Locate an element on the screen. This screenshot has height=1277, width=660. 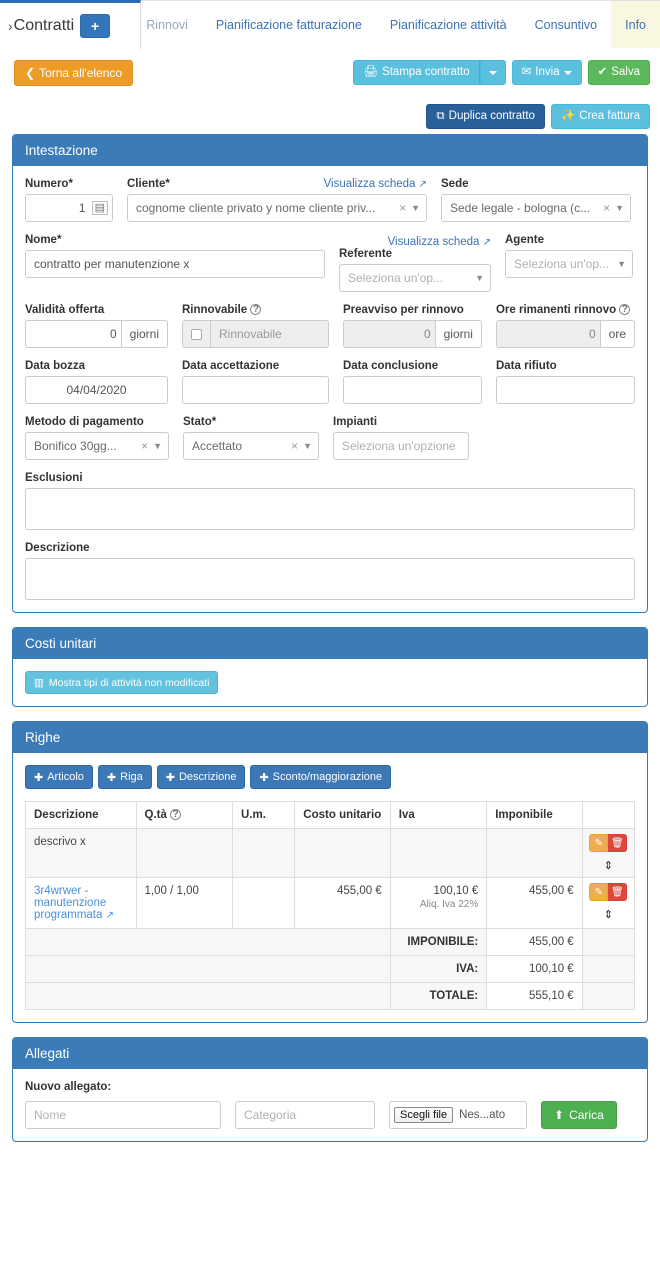
data-rifiuto-field-group: Data rifiuto is located at coordinates (565, 382).